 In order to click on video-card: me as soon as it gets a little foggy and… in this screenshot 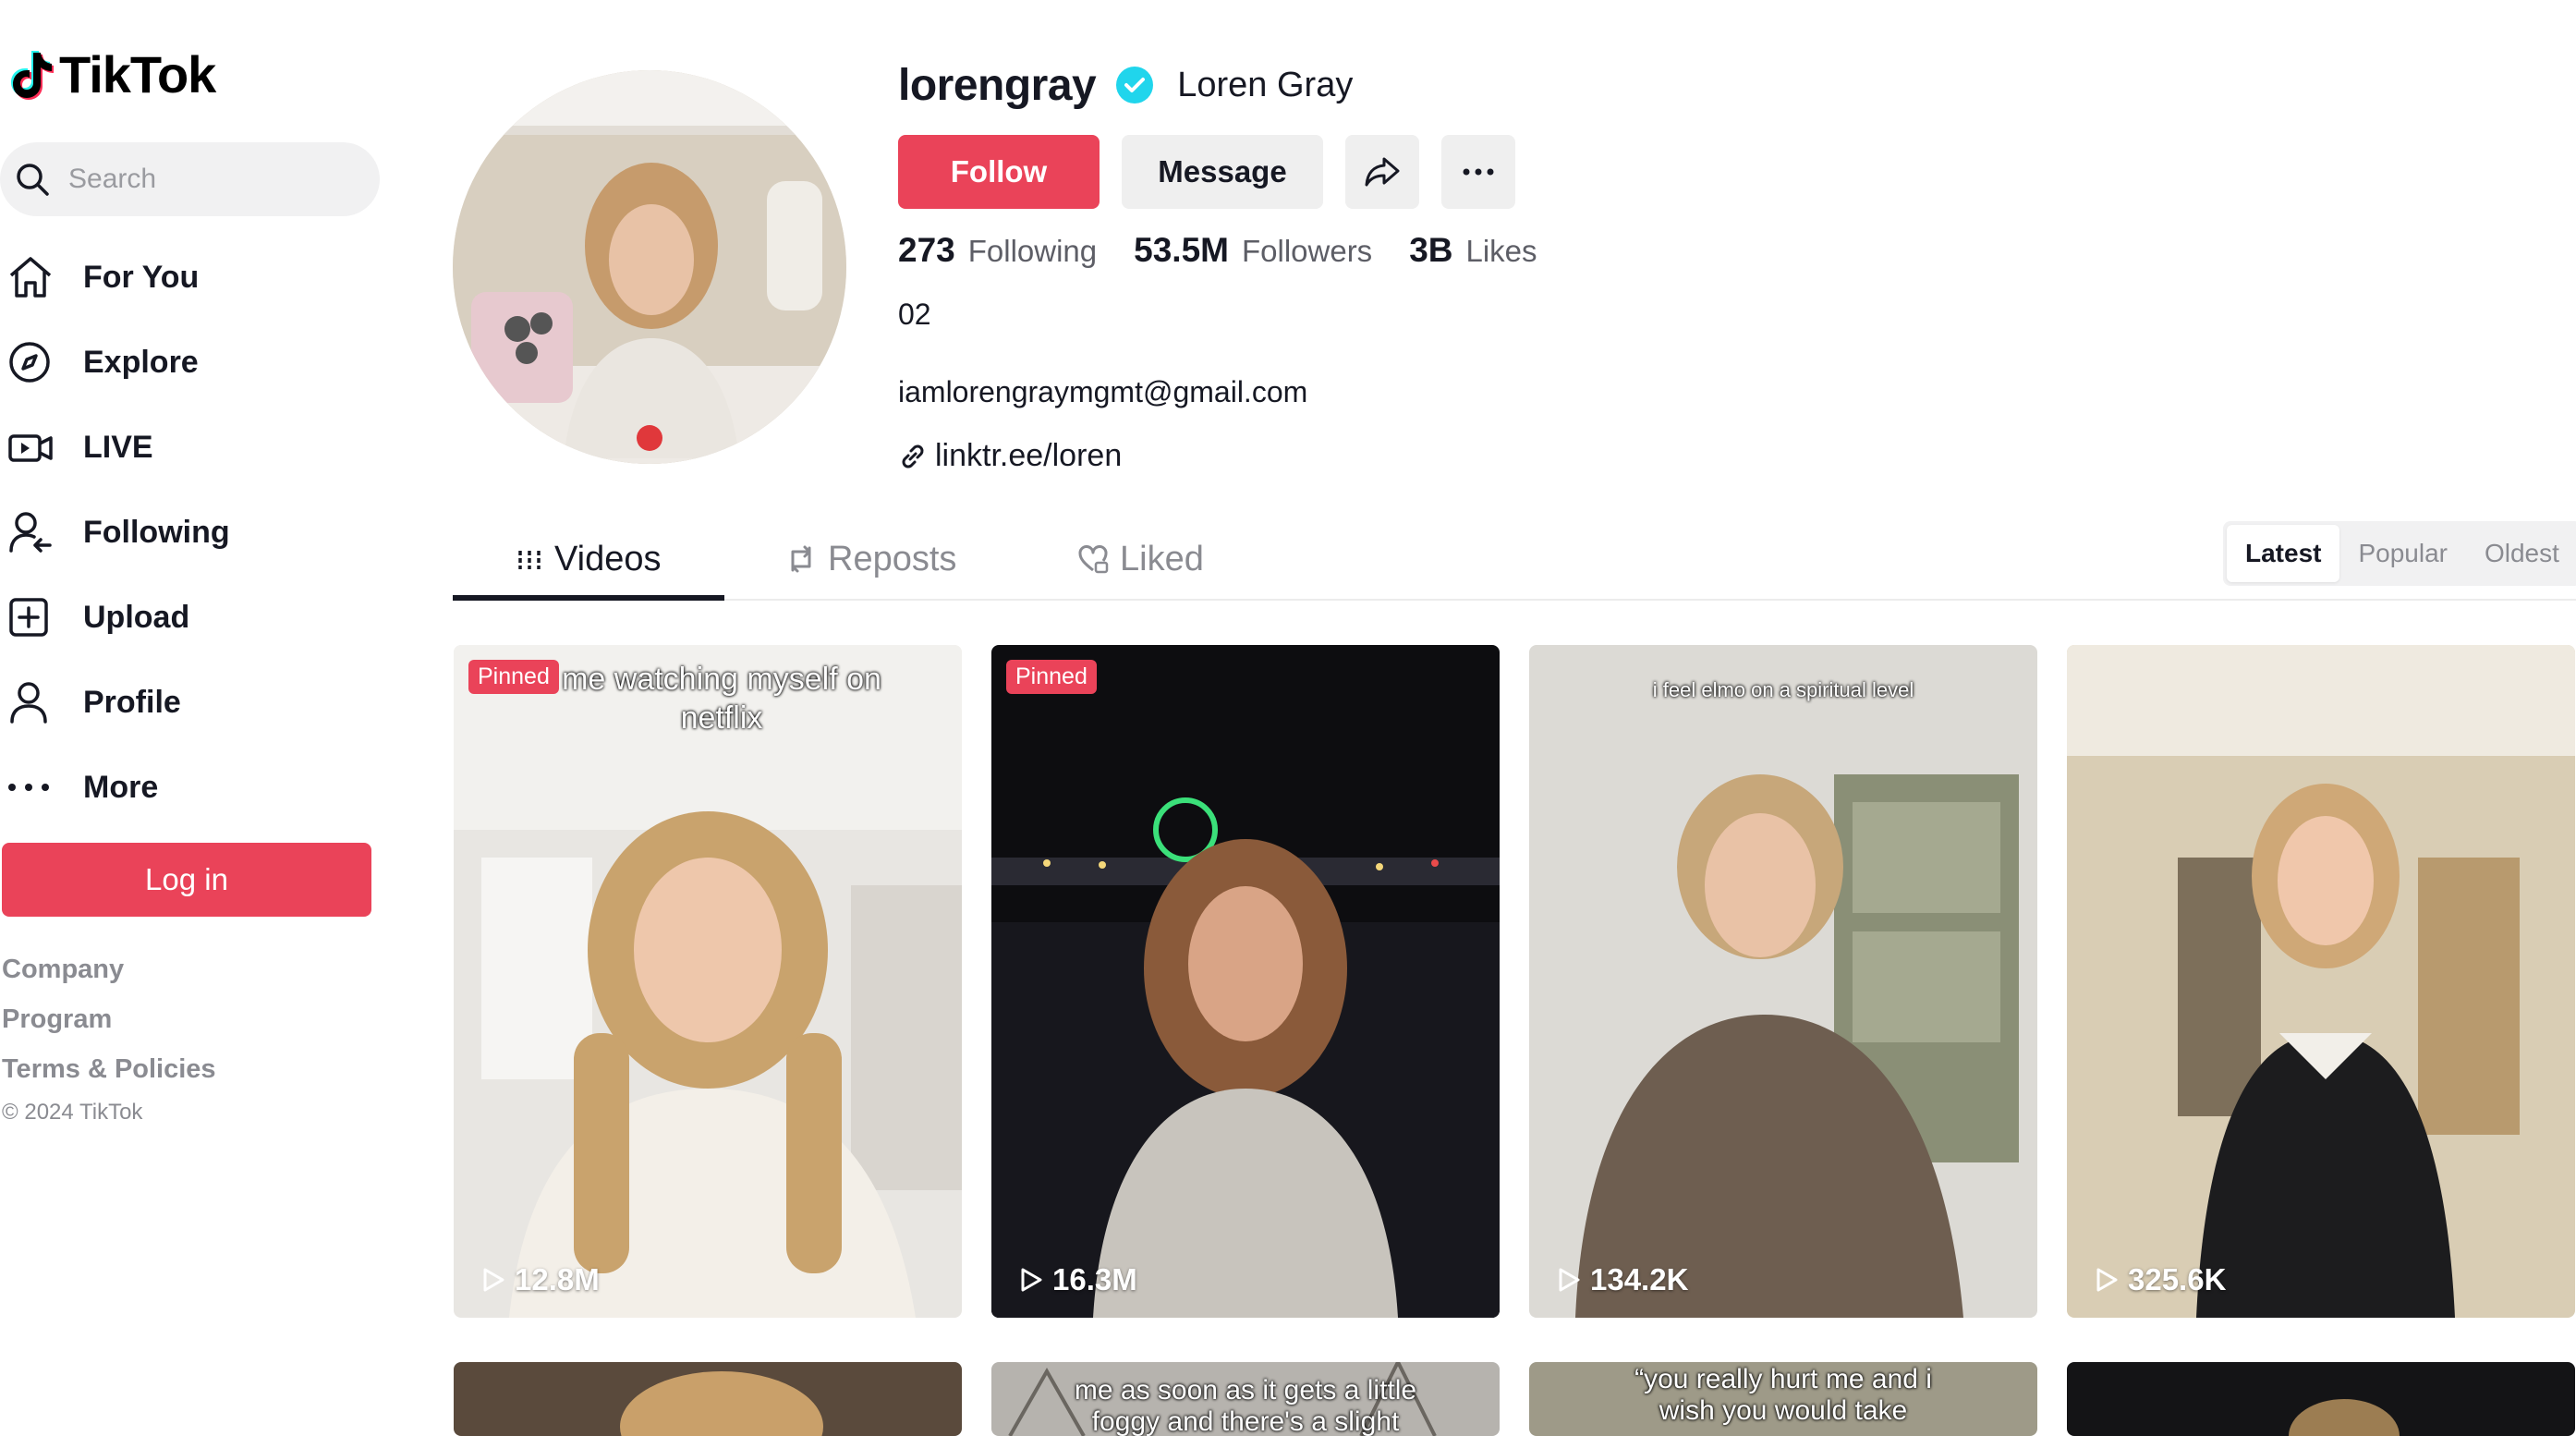, I will do `click(1245, 1399)`.